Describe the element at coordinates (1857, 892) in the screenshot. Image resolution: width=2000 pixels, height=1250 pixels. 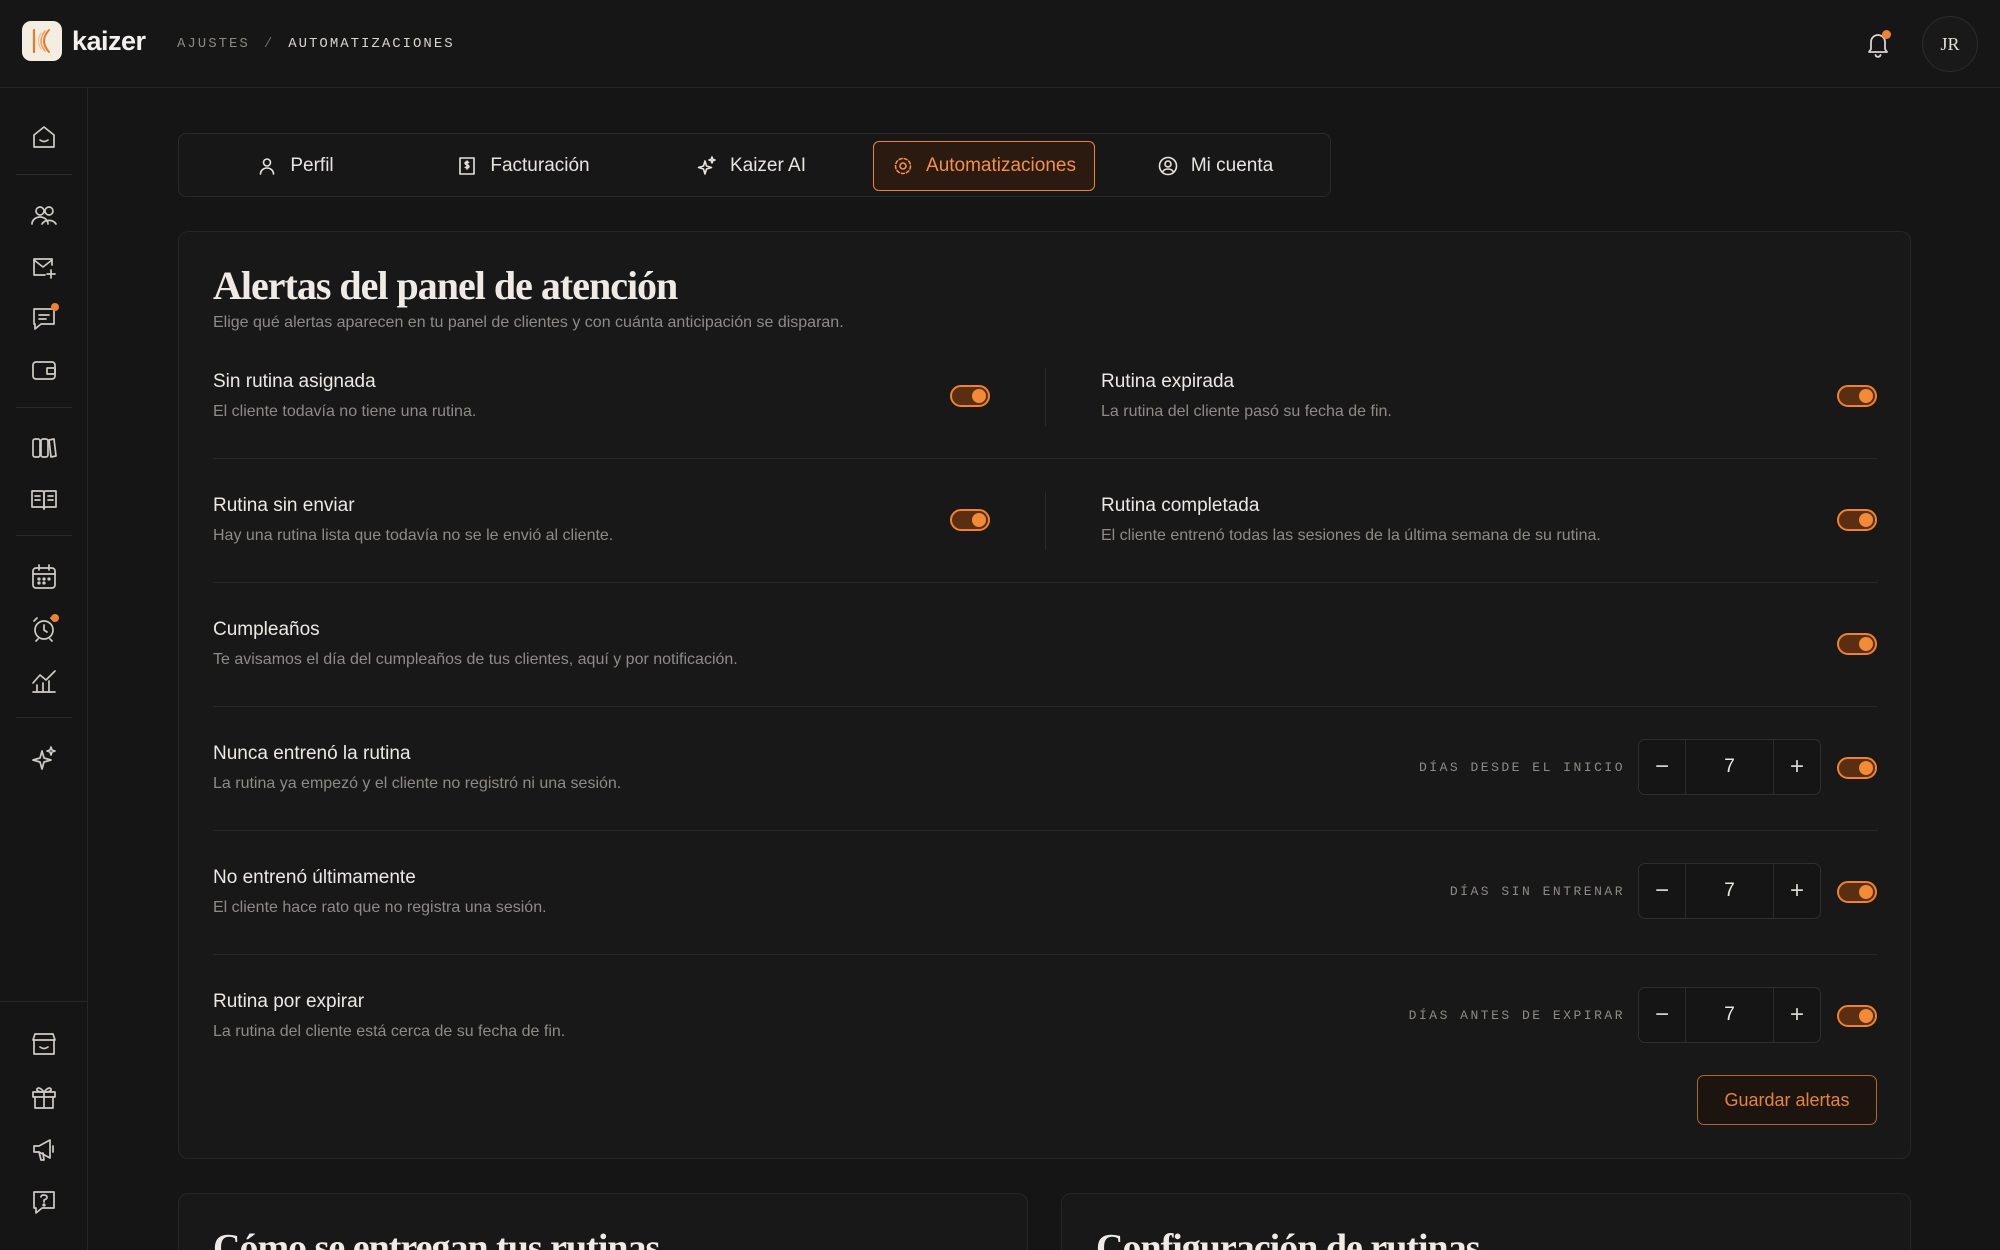
I see `toggle-not-trained-recently` at that location.